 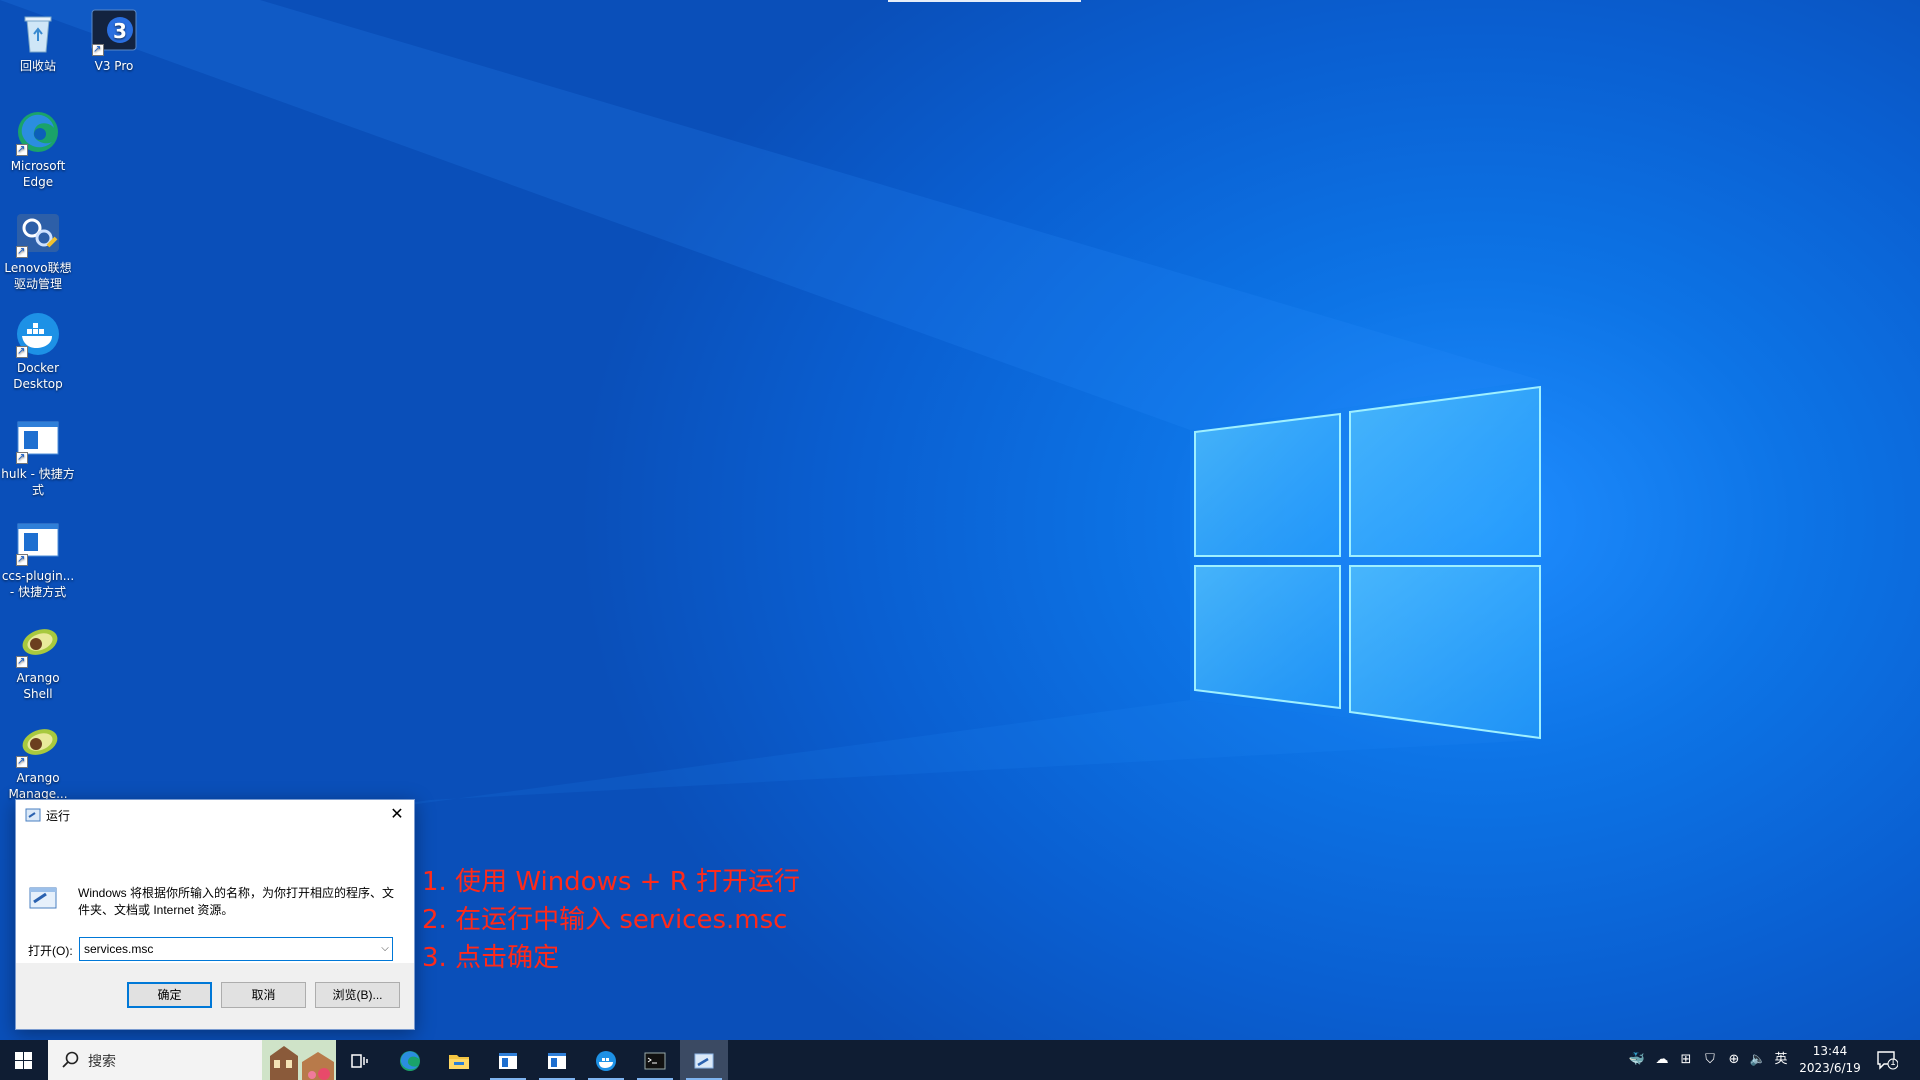 I want to click on taskbar-terminal, so click(x=655, y=1060).